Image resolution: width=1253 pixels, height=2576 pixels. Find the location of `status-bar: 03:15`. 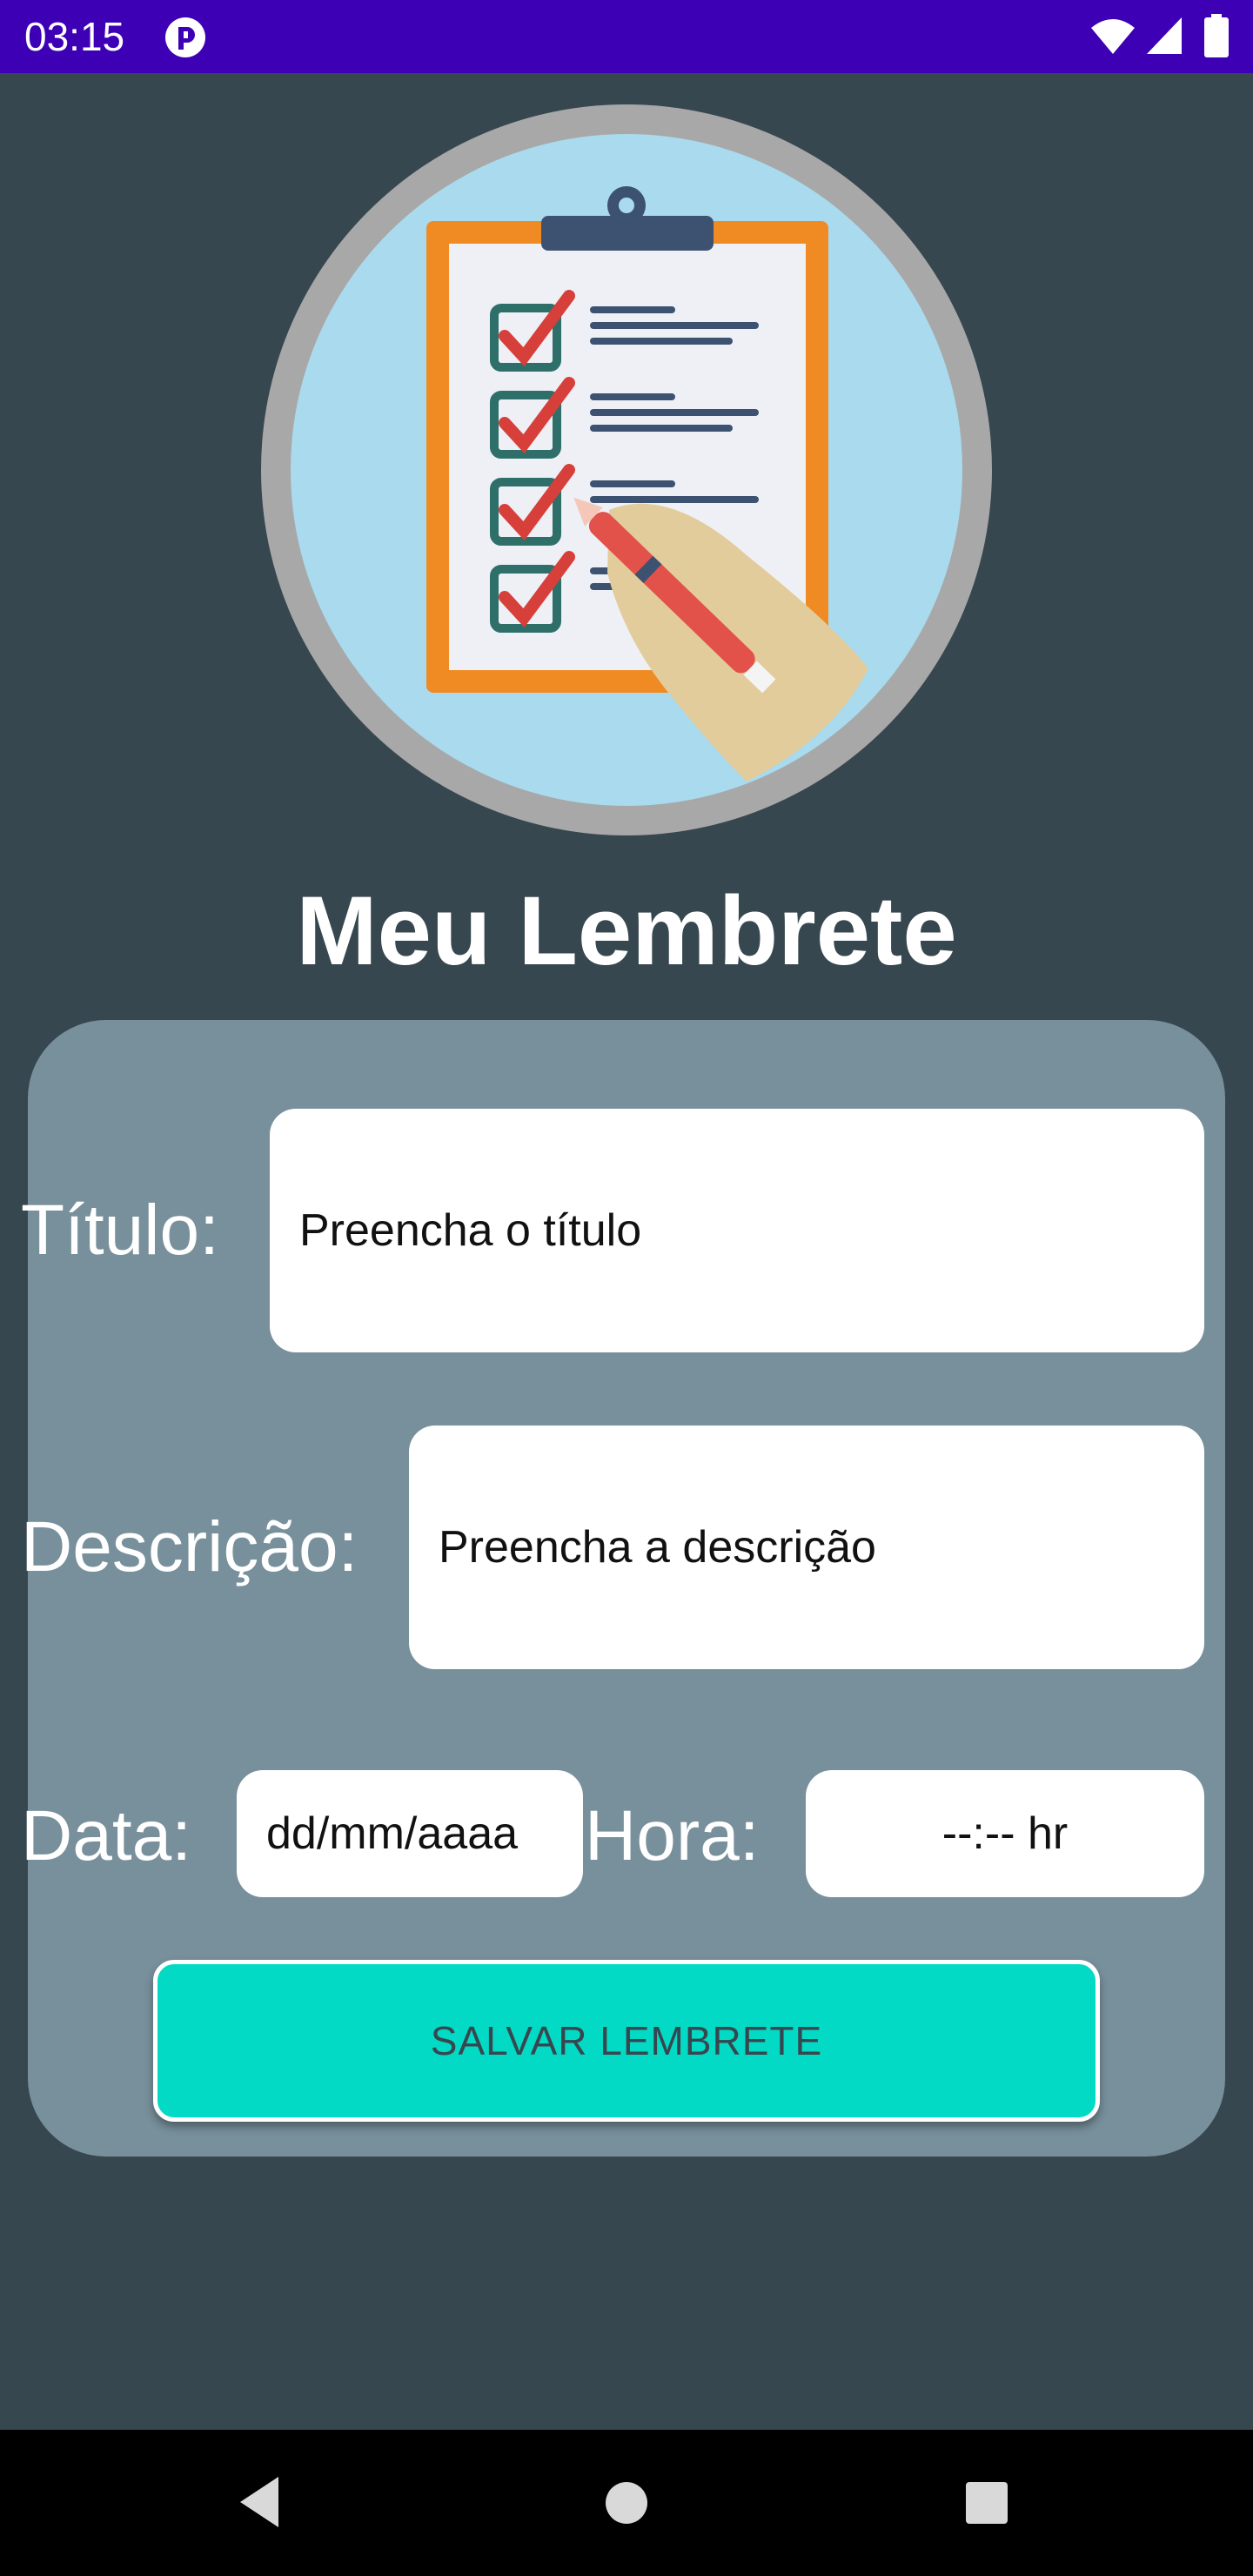

status-bar: 03:15 is located at coordinates (626, 37).